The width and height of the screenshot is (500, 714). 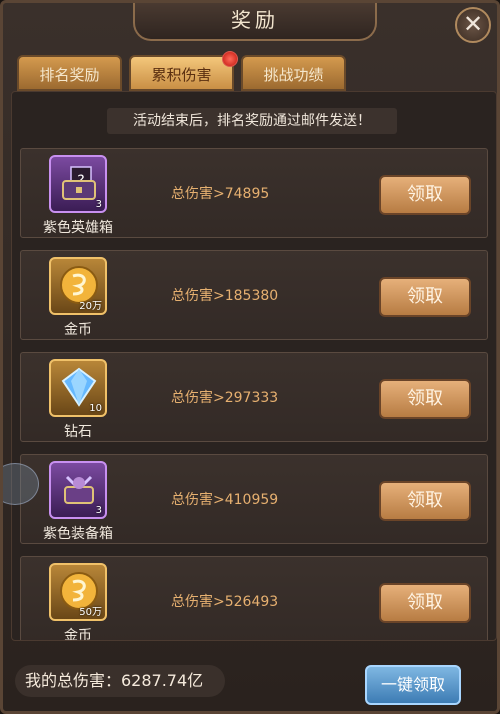 What do you see at coordinates (473, 25) in the screenshot?
I see `close-icon: ✕` at bounding box center [473, 25].